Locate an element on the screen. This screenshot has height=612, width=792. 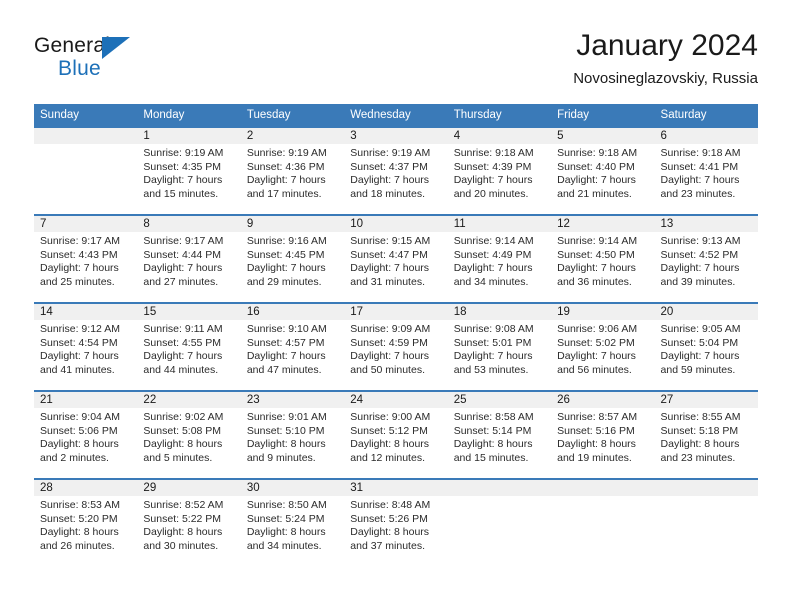
daylight-text-line2: and 44 minutes. is located at coordinates (181, 369).